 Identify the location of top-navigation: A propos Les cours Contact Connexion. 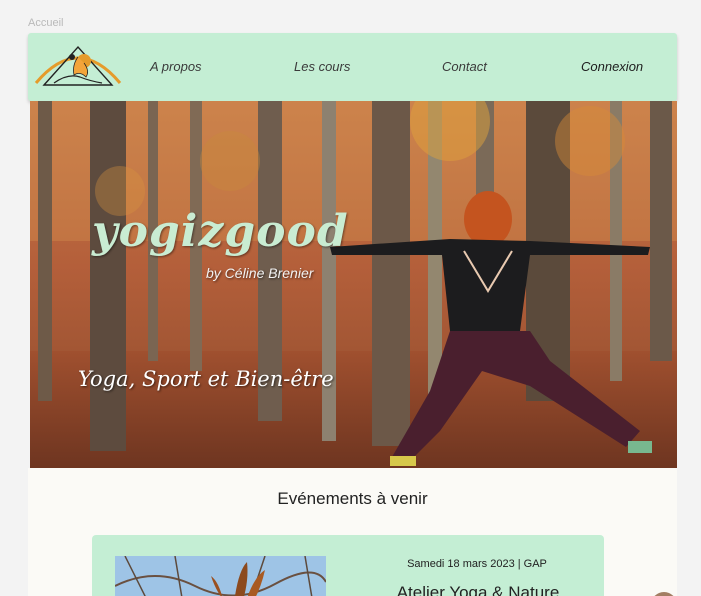
(352, 67).